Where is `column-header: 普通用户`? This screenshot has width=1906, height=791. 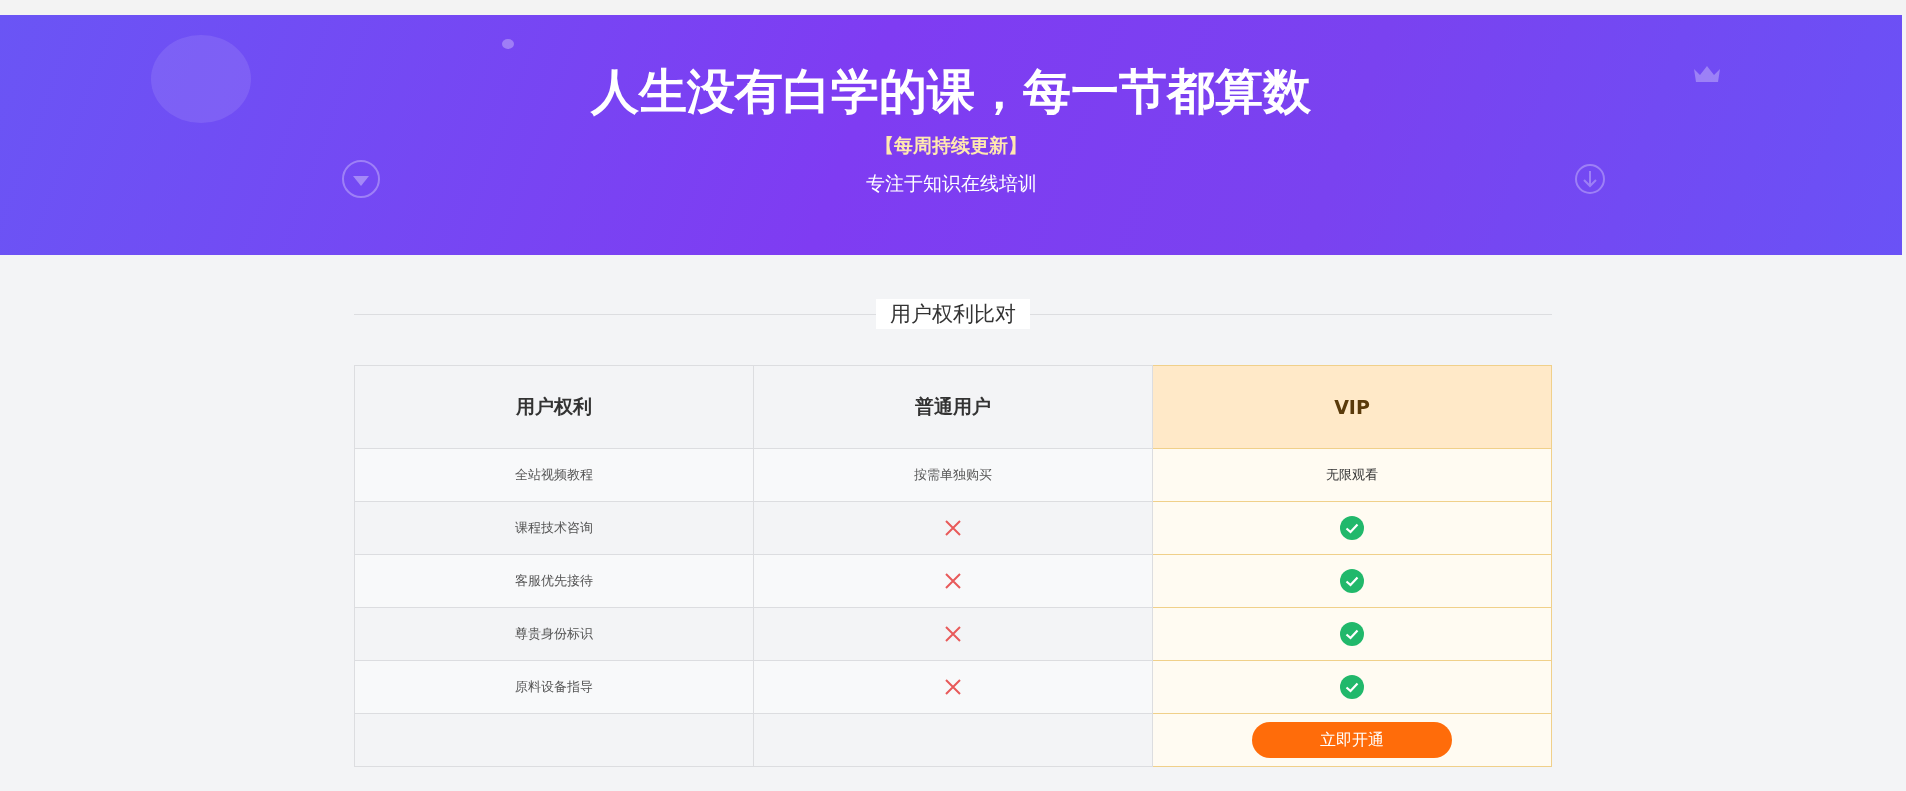
column-header: 普通用户 is located at coordinates (953, 407).